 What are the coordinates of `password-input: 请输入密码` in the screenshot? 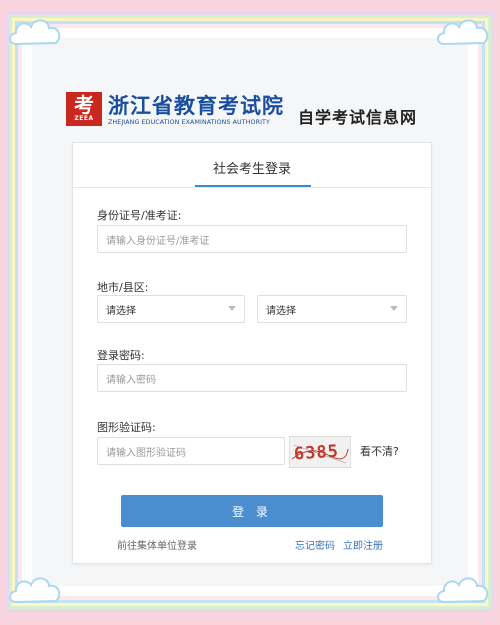 It's located at (252, 378).